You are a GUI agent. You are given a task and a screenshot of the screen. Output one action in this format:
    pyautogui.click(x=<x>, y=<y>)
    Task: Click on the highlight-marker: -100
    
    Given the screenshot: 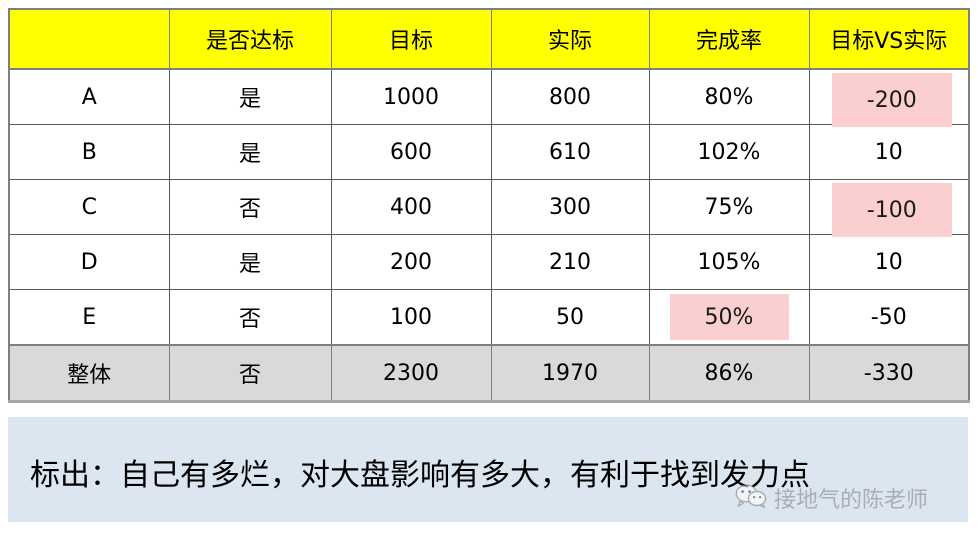 What is the action you would take?
    pyautogui.click(x=891, y=210)
    